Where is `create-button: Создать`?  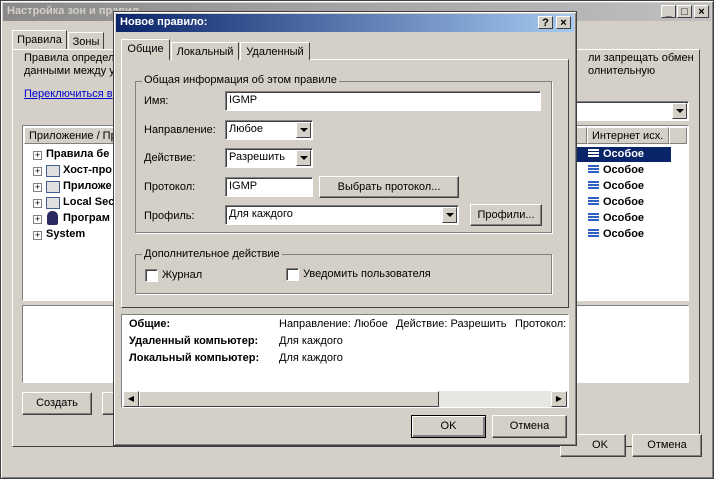
create-button: Создать is located at coordinates (57, 403).